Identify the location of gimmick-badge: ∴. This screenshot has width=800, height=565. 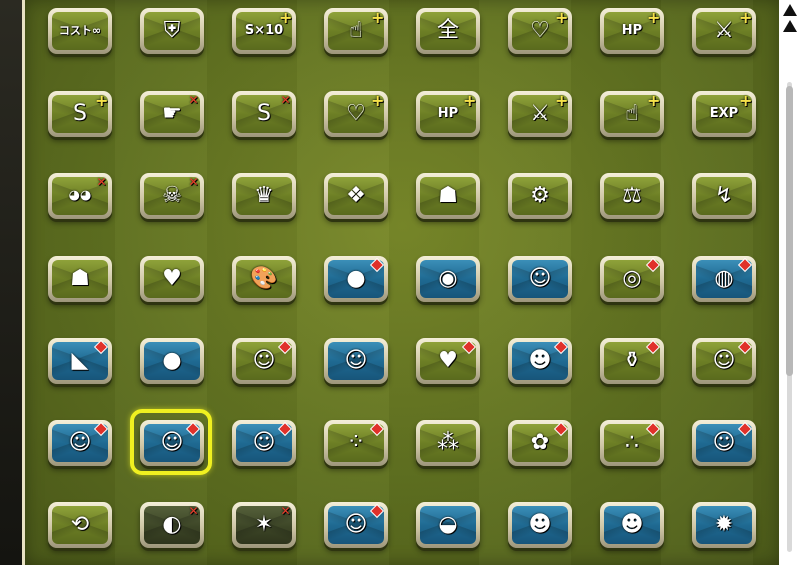
(632, 443).